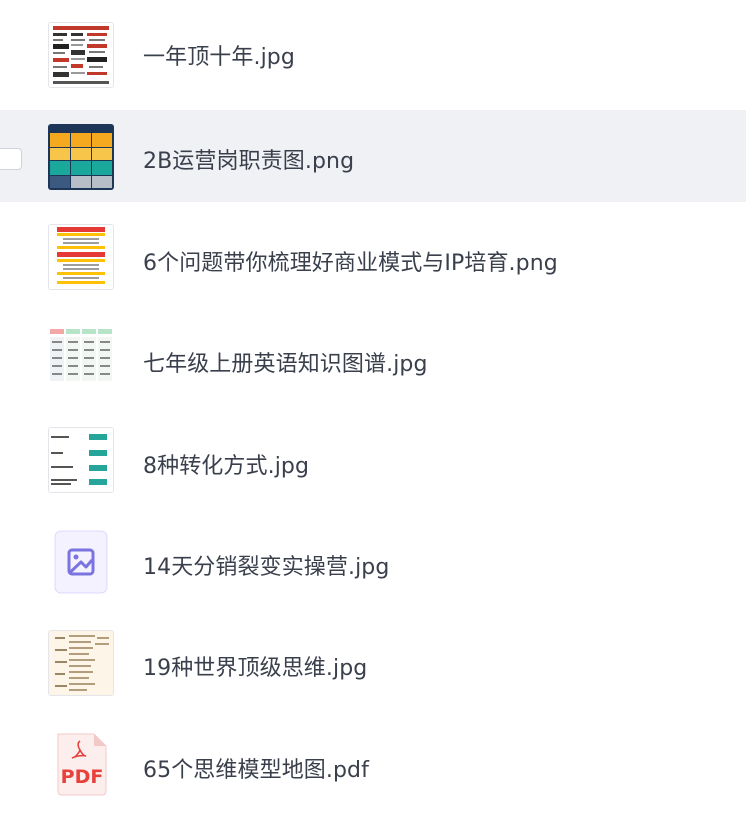 The image size is (746, 831). What do you see at coordinates (248, 159) in the screenshot?
I see `file-name: 2B运营岗职责图.png` at bounding box center [248, 159].